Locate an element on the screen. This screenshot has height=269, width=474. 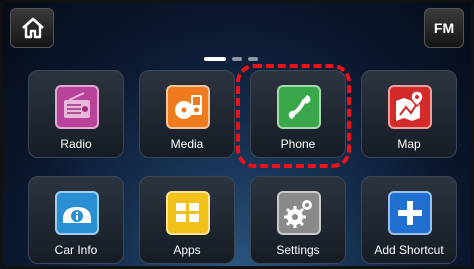
tile-label: Add Shortcut is located at coordinates (409, 250).